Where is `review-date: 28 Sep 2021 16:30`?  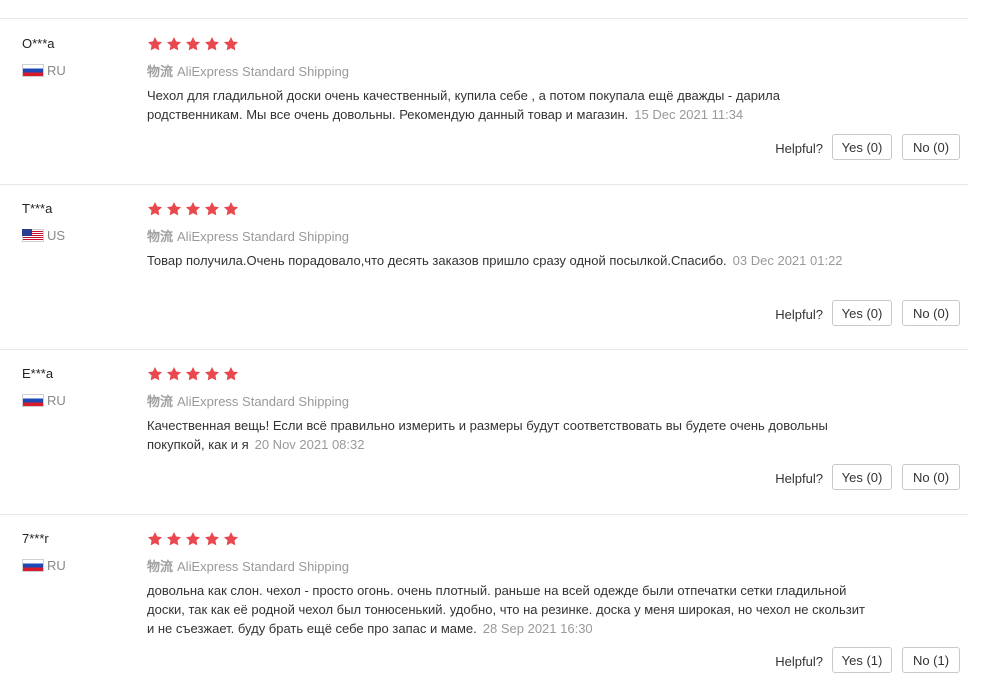 review-date: 28 Sep 2021 16:30 is located at coordinates (537, 628).